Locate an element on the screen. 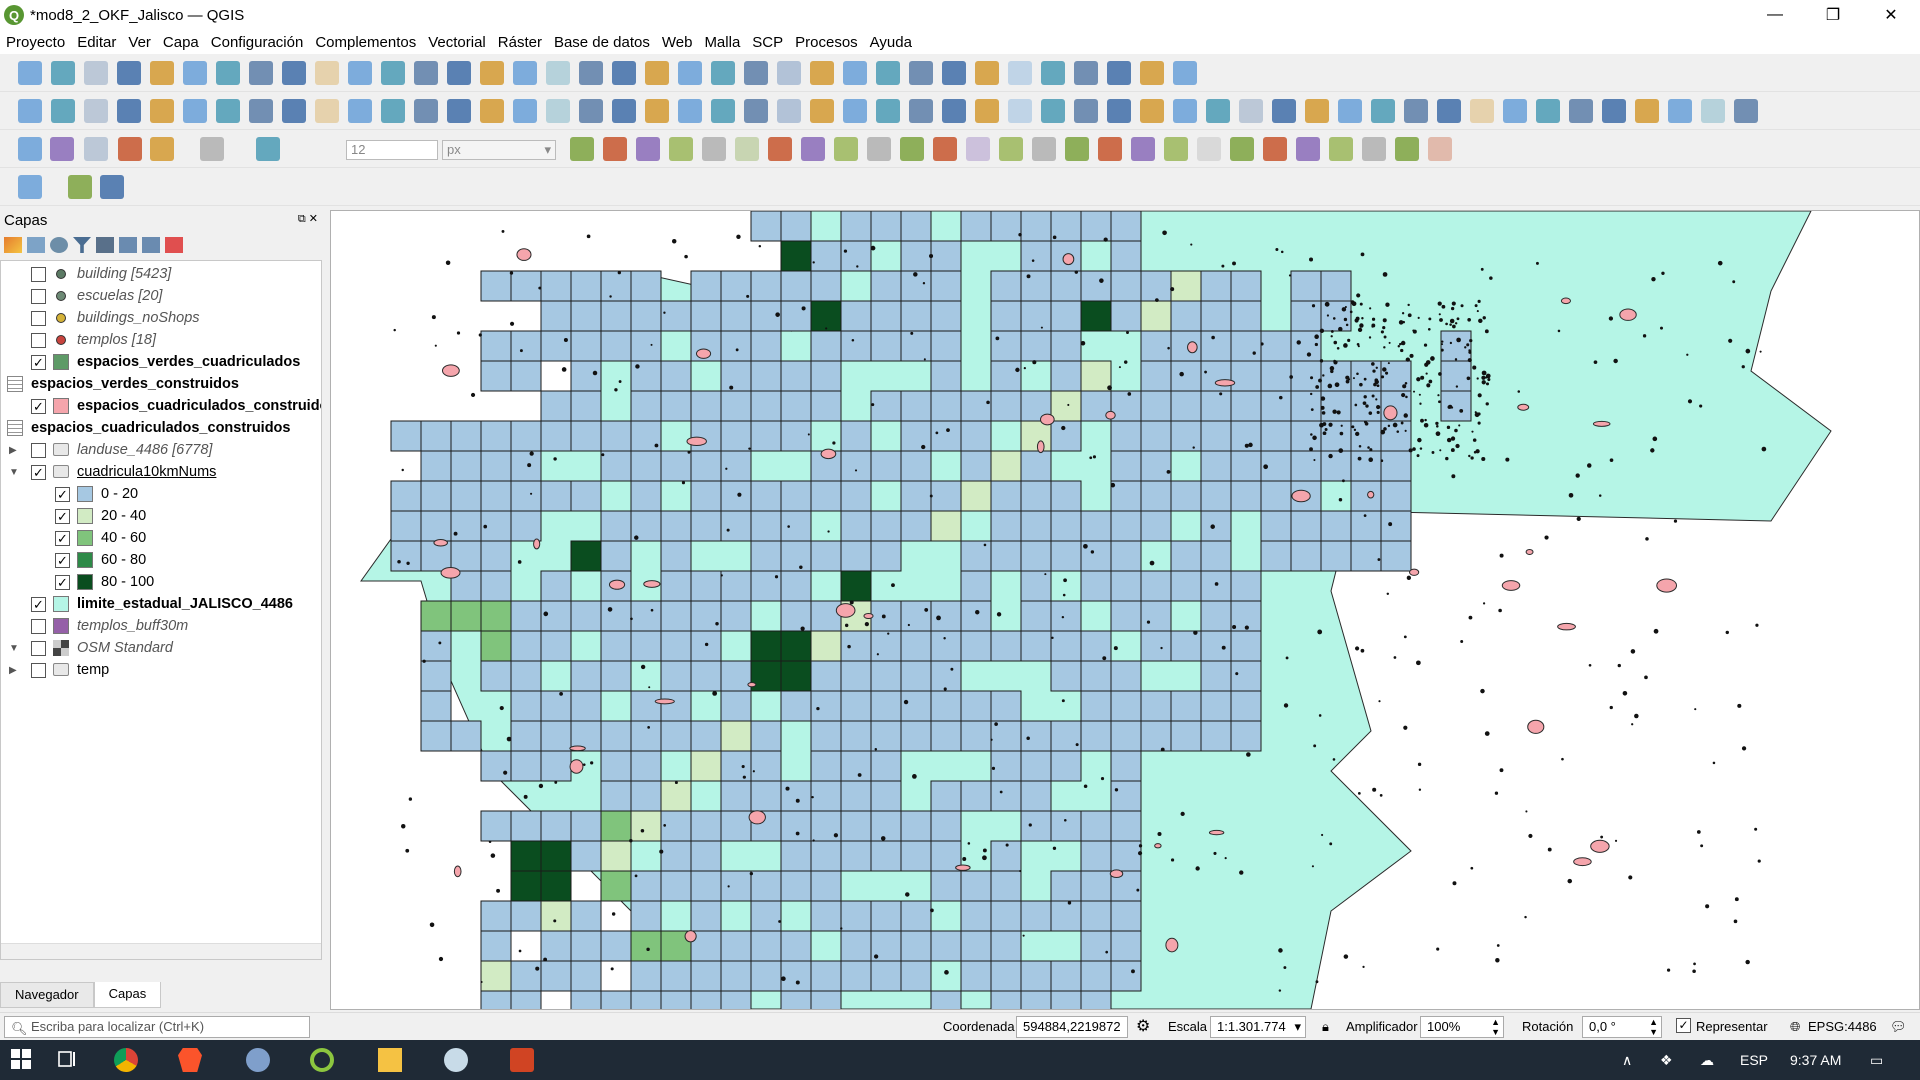 The height and width of the screenshot is (1080, 1920). tab-navegador: Navegador is located at coordinates (47, 995).